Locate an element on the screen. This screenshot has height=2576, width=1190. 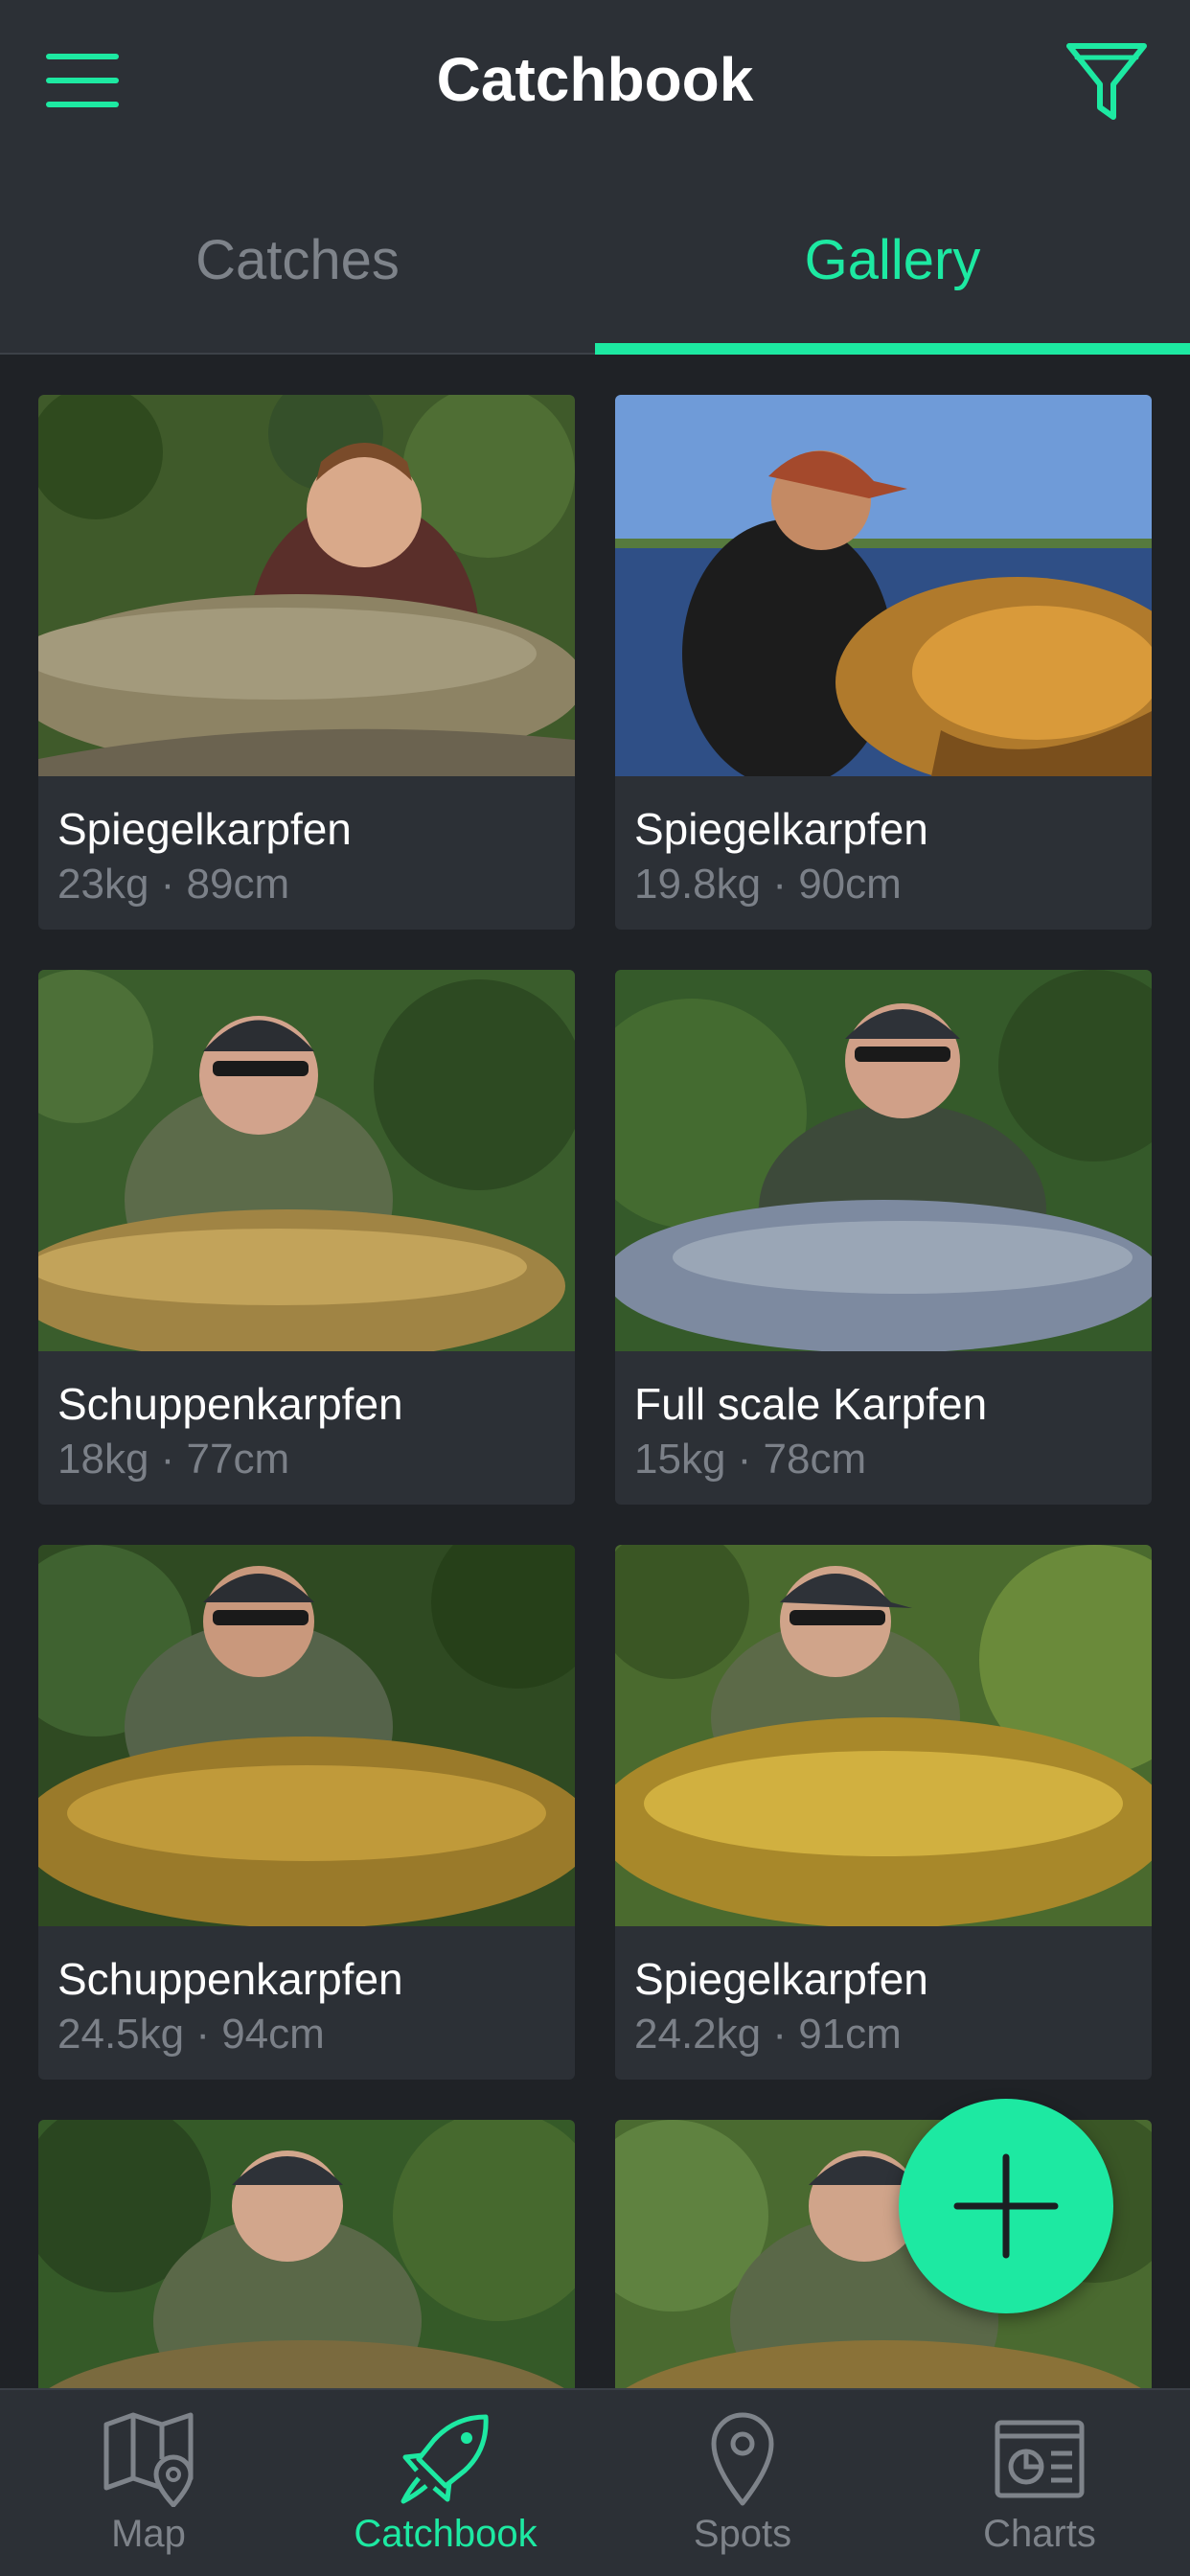
nav-label: Charts is located at coordinates (1039, 2534).